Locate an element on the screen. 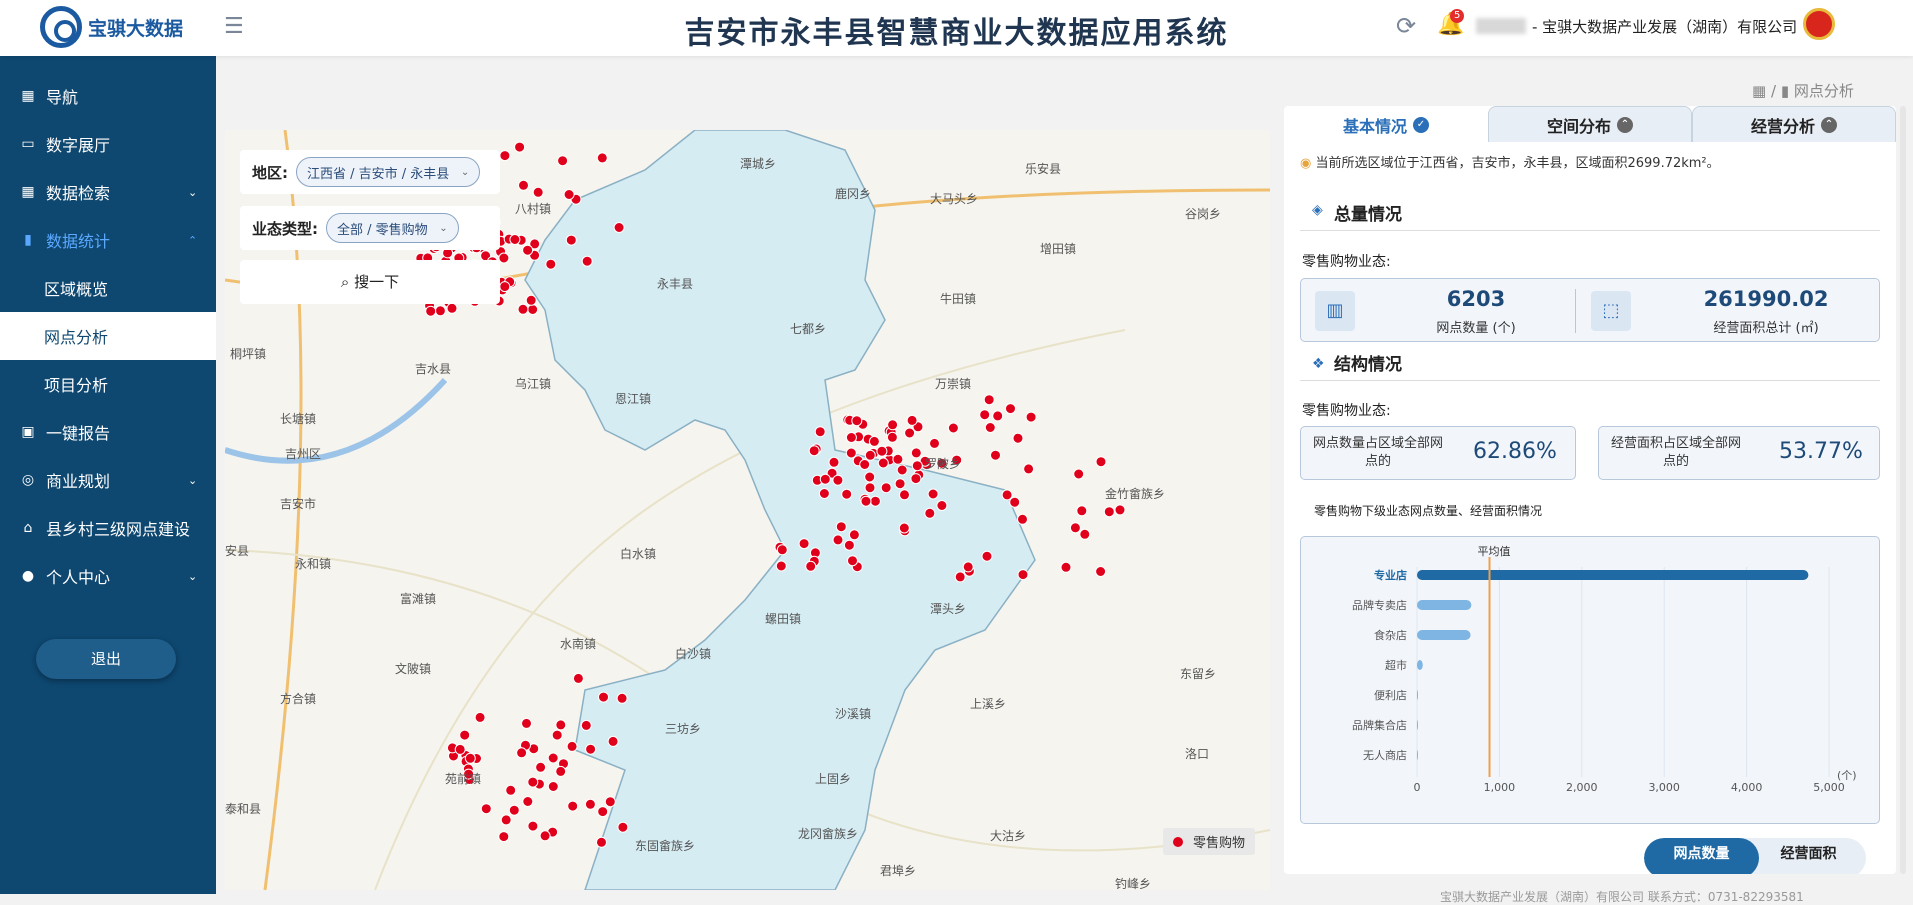  sidebar-subitem-outlet-analysis: 网点分析 is located at coordinates (108, 336).